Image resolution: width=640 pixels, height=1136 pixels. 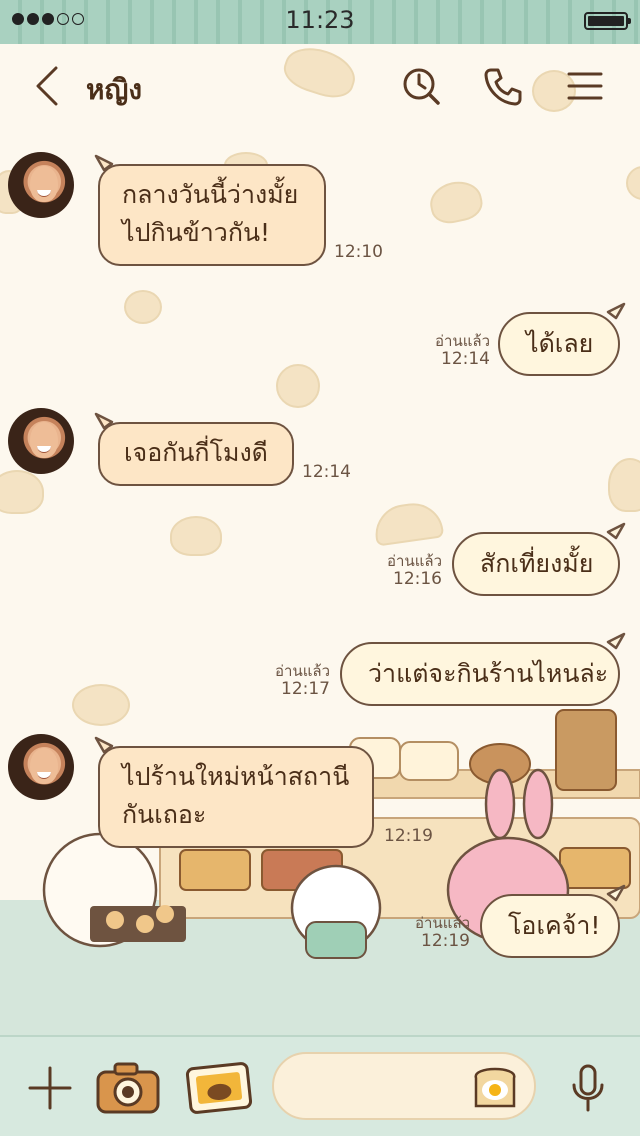 I want to click on outgoing-message-bubble: สักเที่ยงมั้ย, so click(x=539, y=559).